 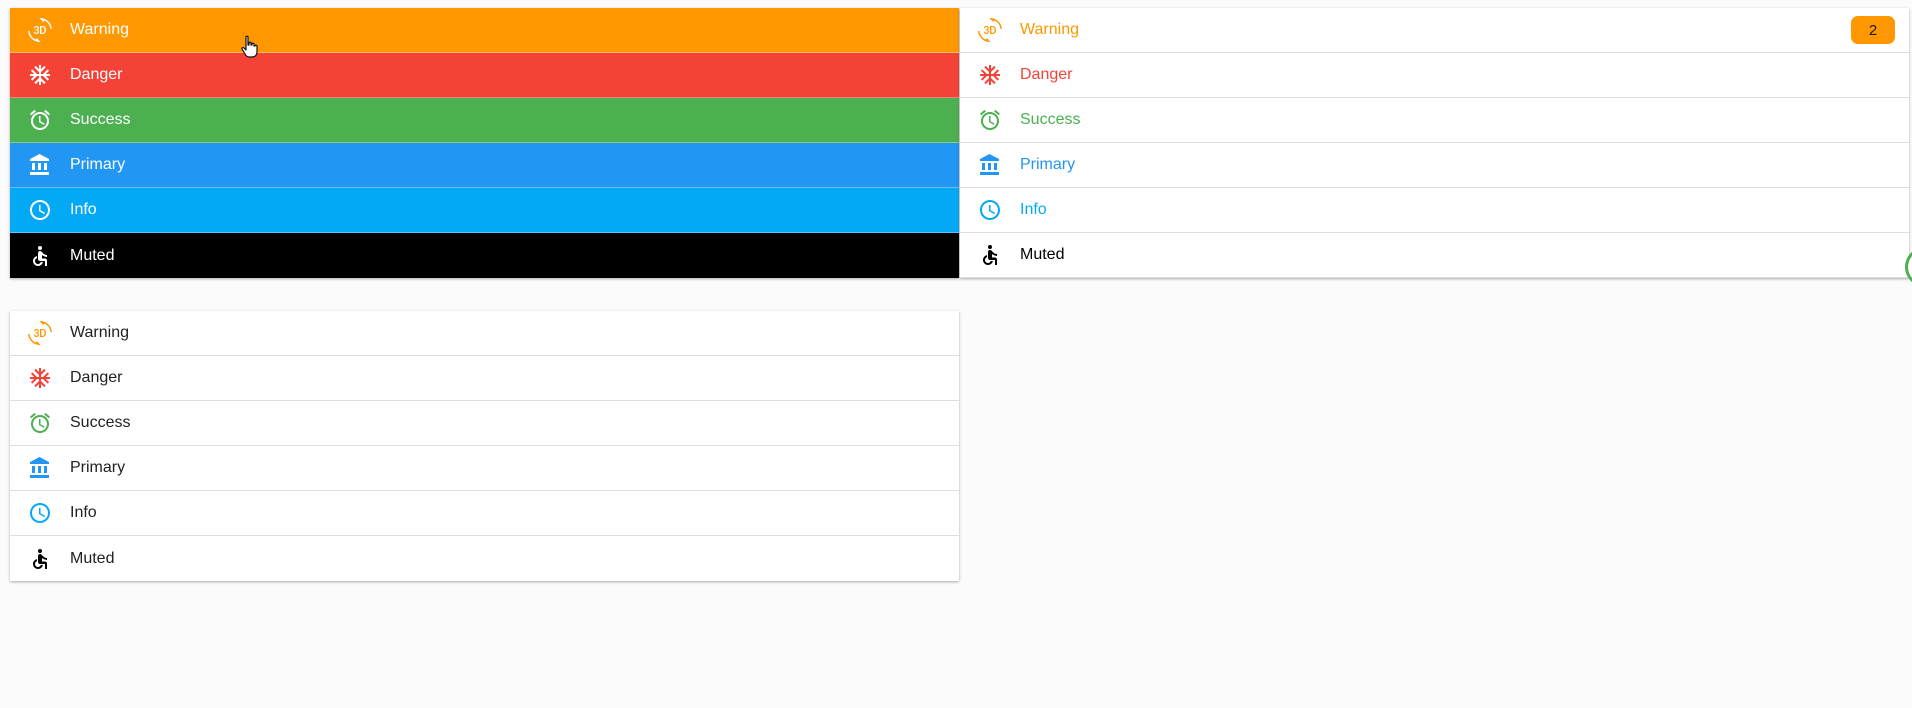 What do you see at coordinates (1434, 30) in the screenshot?
I see `list-item-warning: Warning 2` at bounding box center [1434, 30].